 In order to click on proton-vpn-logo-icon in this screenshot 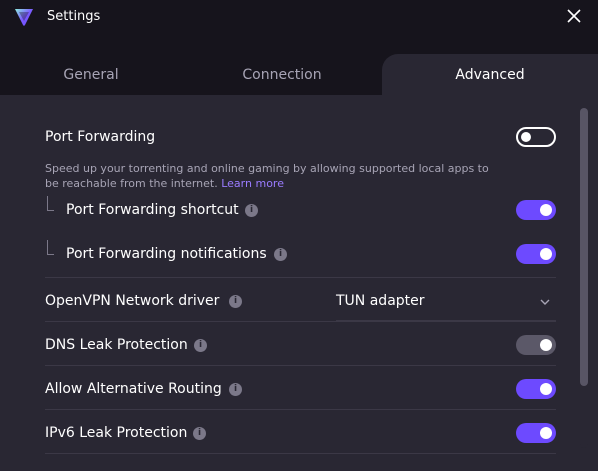, I will do `click(24, 17)`.